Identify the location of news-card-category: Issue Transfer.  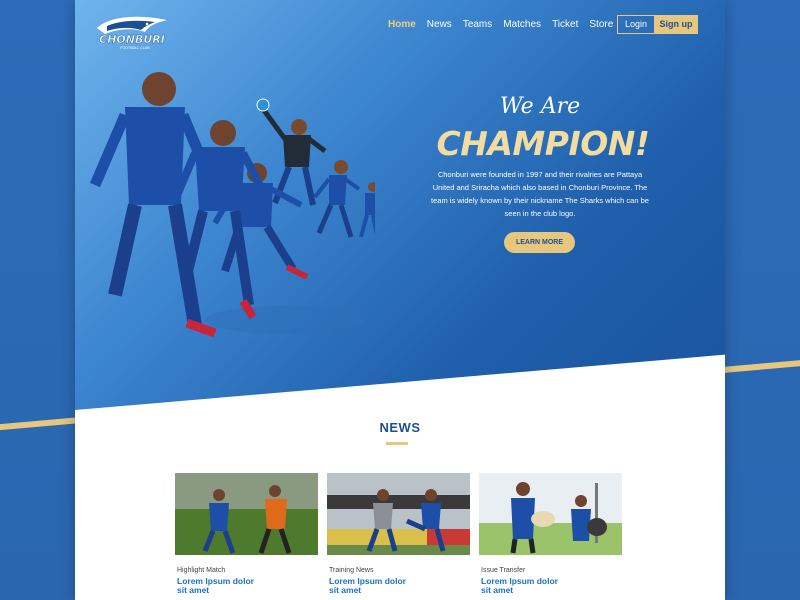
(503, 570).